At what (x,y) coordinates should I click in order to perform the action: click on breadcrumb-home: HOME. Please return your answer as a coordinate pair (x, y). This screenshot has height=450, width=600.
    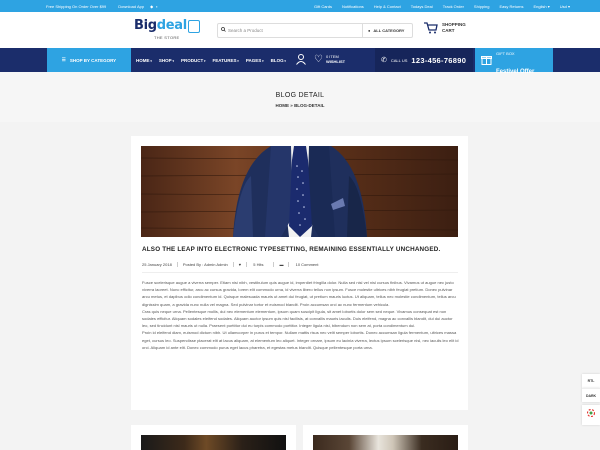
    Looking at the image, I should click on (283, 105).